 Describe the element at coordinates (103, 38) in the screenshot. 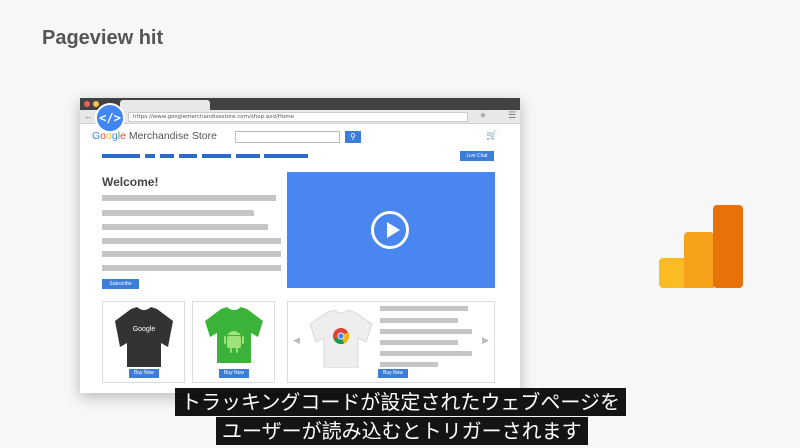

I see `slide-title: Pageview hit` at that location.